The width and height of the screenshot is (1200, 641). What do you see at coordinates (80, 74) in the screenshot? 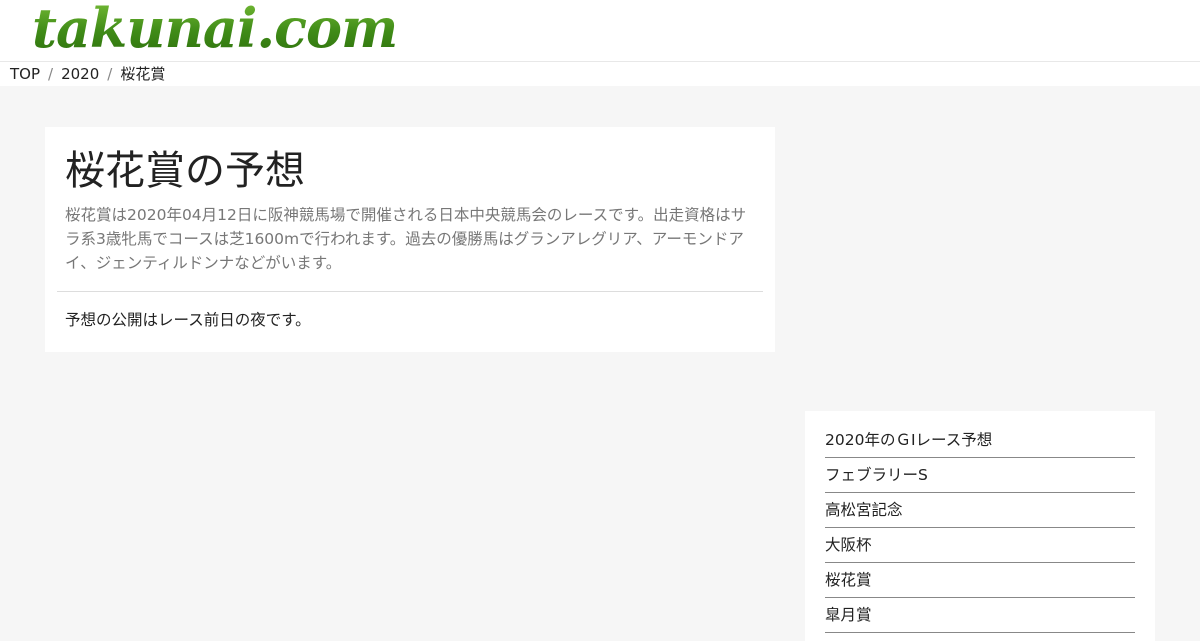
I see `breadcrumb-year-link: 2020` at bounding box center [80, 74].